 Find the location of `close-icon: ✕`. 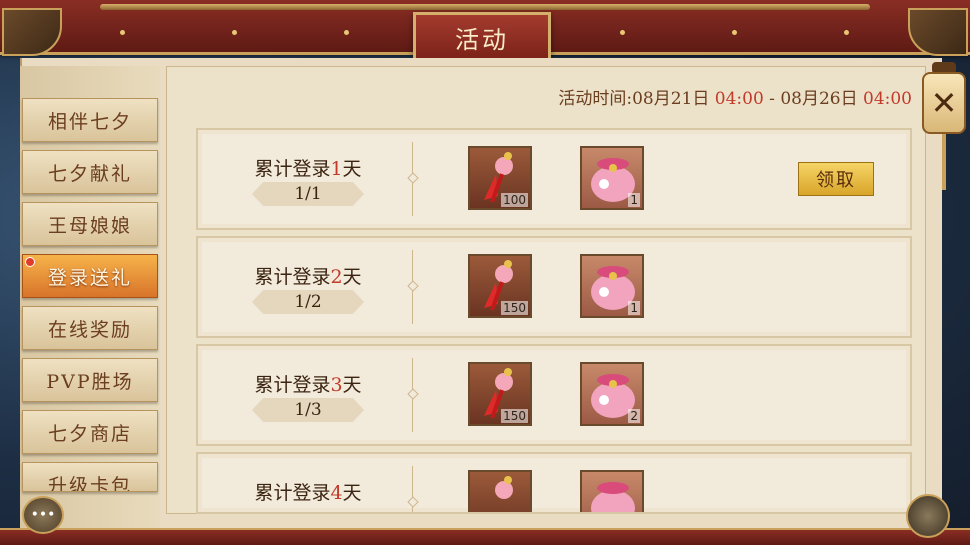

close-icon: ✕ is located at coordinates (944, 103).